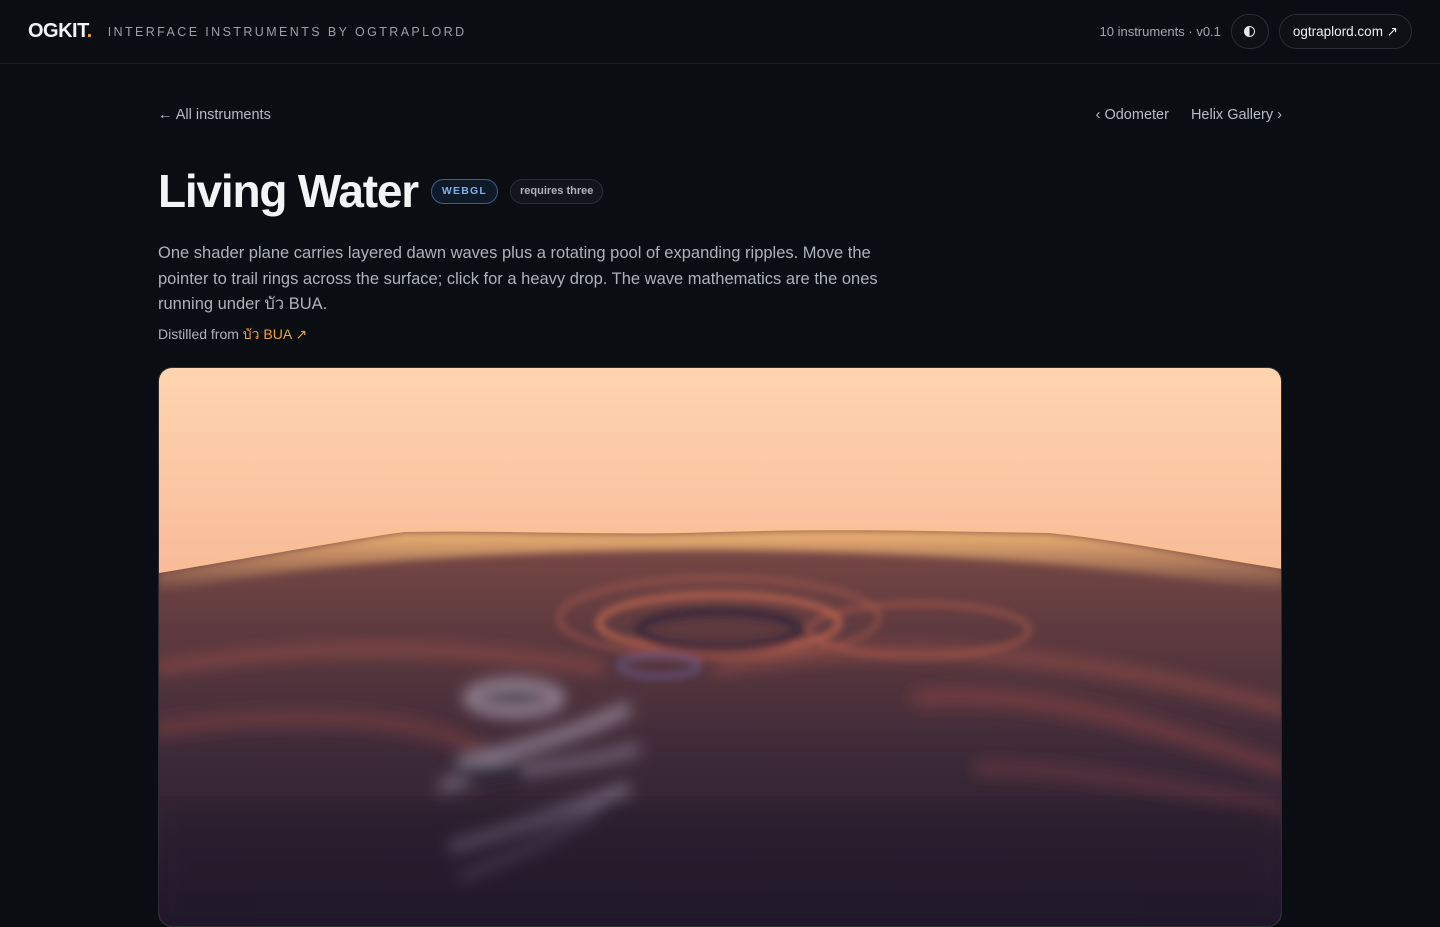 The image size is (1440, 927). I want to click on header-actions: 10 instruments · v0.1 ogtraplord.com ↗, so click(1255, 31).